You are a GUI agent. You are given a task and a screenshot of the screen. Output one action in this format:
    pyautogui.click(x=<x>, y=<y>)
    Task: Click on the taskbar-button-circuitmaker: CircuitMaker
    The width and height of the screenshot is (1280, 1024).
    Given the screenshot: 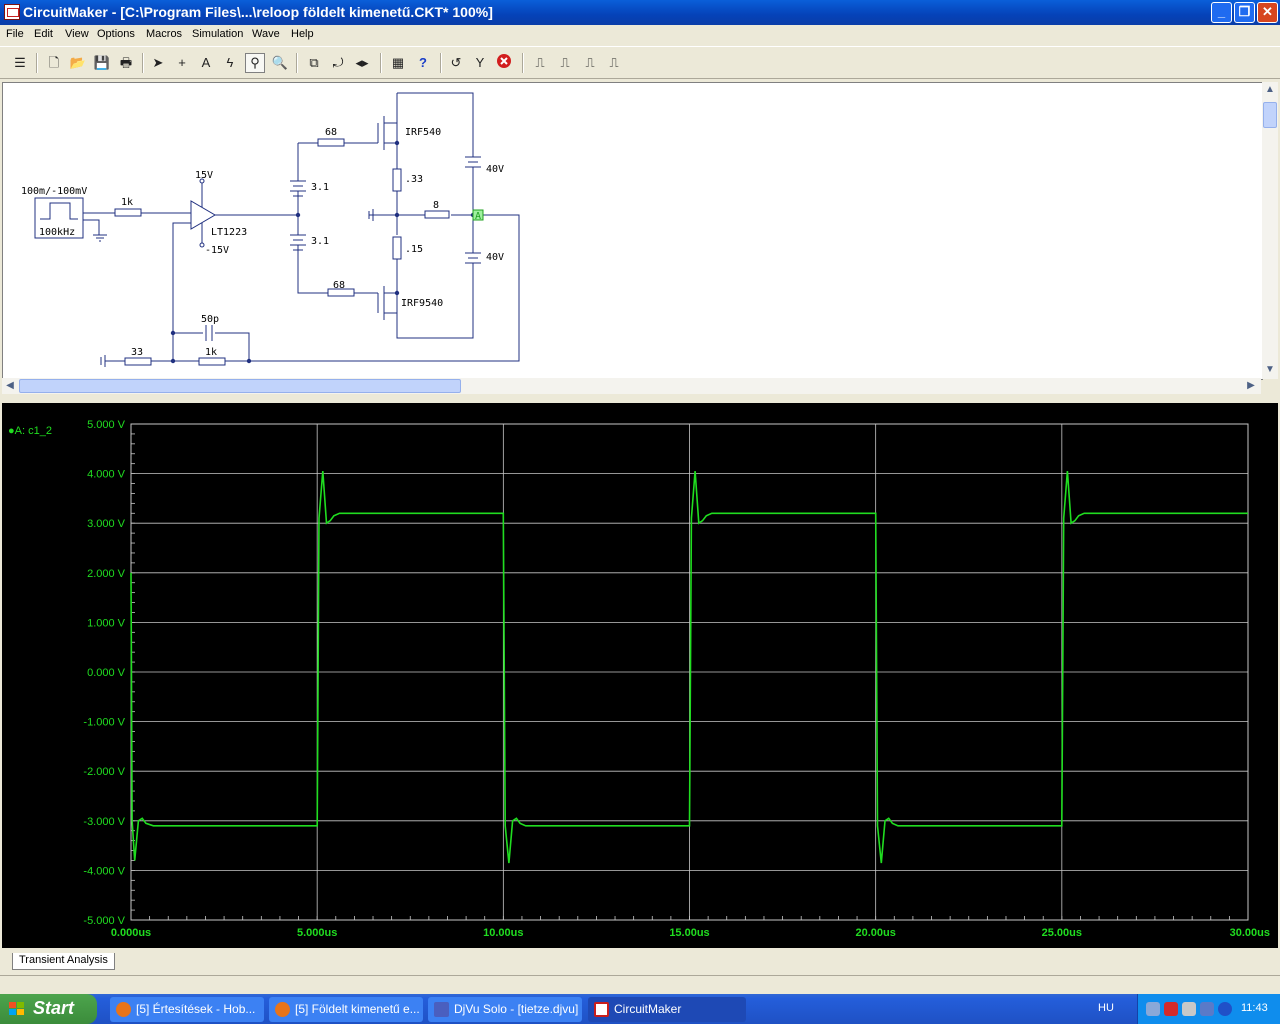 What is the action you would take?
    pyautogui.click(x=667, y=1009)
    